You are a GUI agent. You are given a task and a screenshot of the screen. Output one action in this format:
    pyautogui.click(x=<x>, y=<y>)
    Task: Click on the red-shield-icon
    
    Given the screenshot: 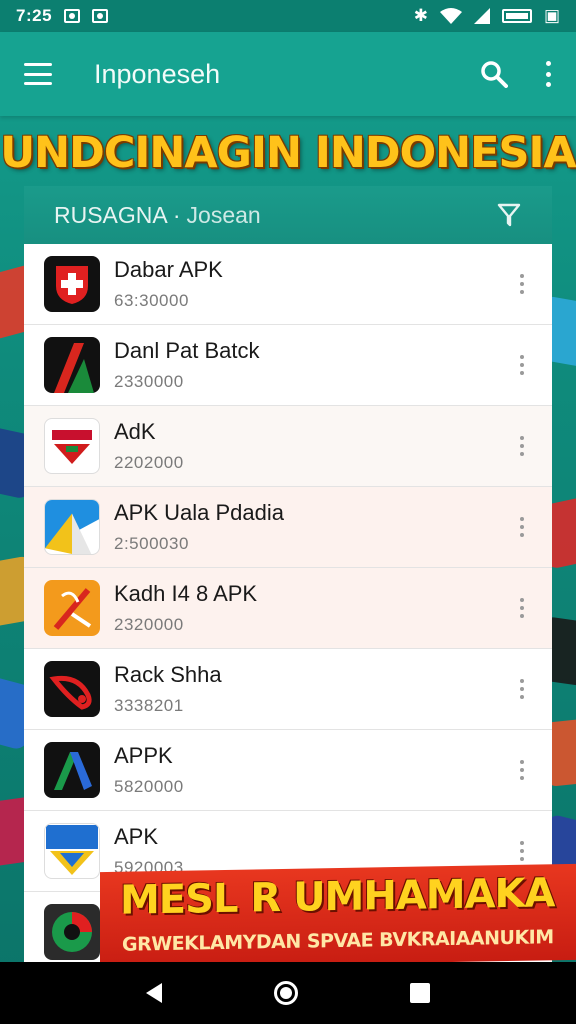 What is the action you would take?
    pyautogui.click(x=72, y=446)
    